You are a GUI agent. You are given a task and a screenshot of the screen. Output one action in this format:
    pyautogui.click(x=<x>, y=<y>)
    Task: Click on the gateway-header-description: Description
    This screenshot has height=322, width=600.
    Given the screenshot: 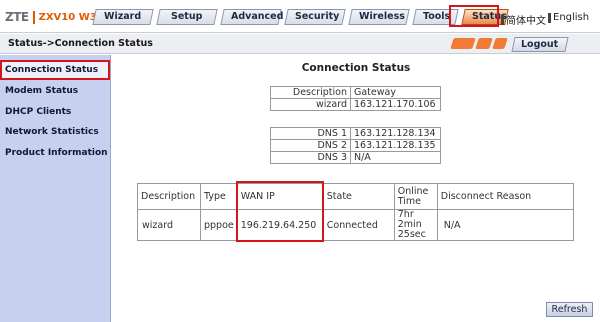 What is the action you would take?
    pyautogui.click(x=310, y=92)
    